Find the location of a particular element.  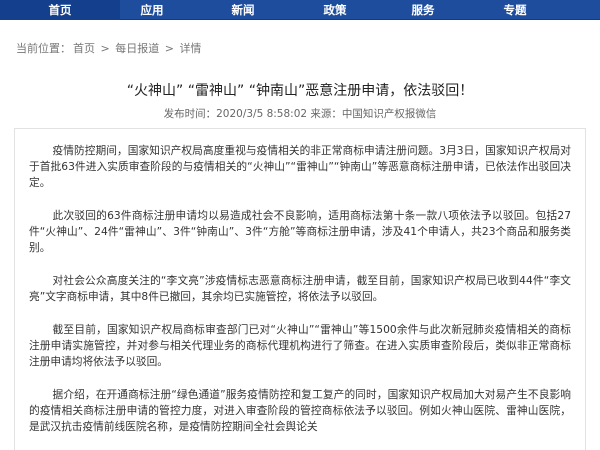

nav-item-policy: 政策 is located at coordinates (335, 10).